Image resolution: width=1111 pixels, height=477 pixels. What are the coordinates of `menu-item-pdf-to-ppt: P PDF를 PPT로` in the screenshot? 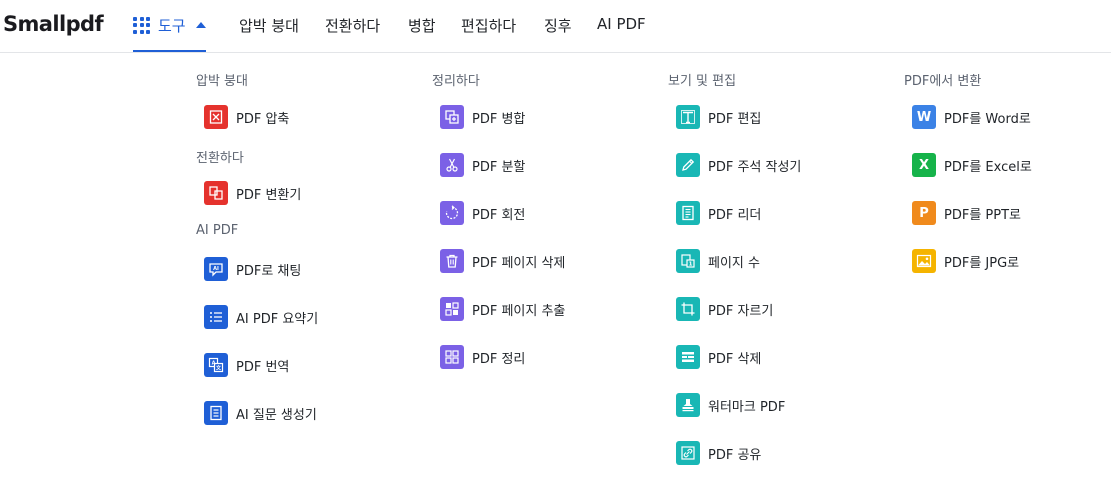 It's located at (966, 213).